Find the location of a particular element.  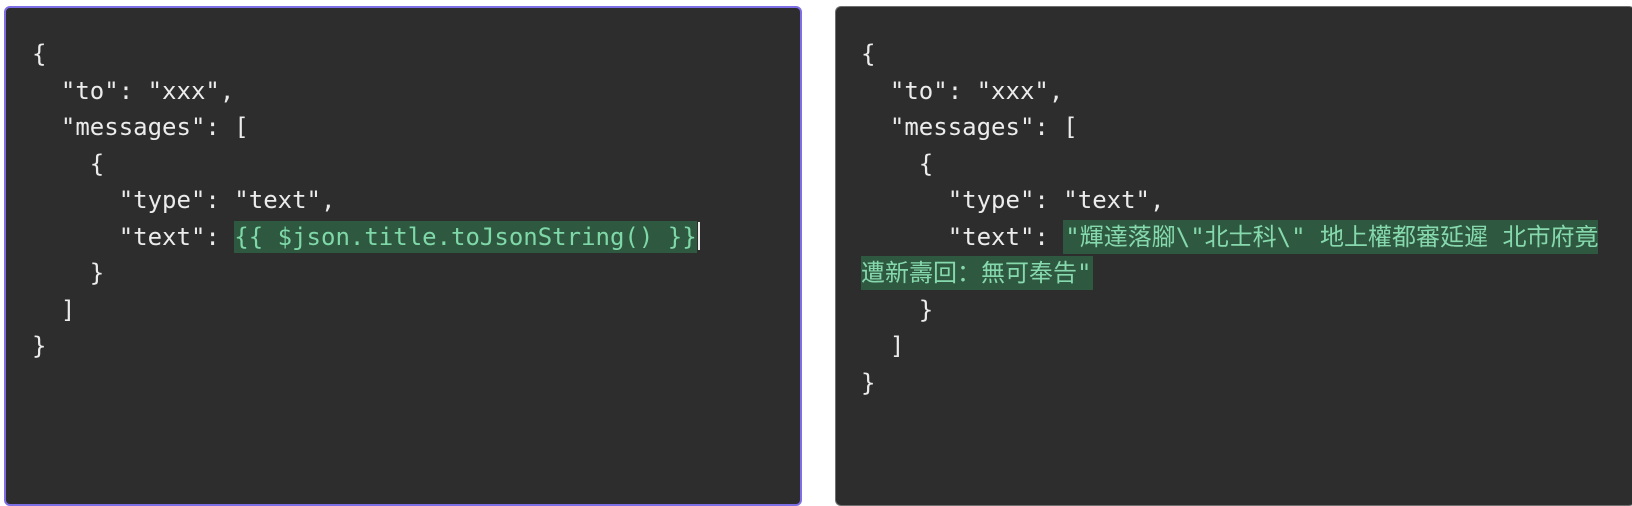

code-line-text: "text": {{ $json.title.toJsonString() }} is located at coordinates (407, 237).